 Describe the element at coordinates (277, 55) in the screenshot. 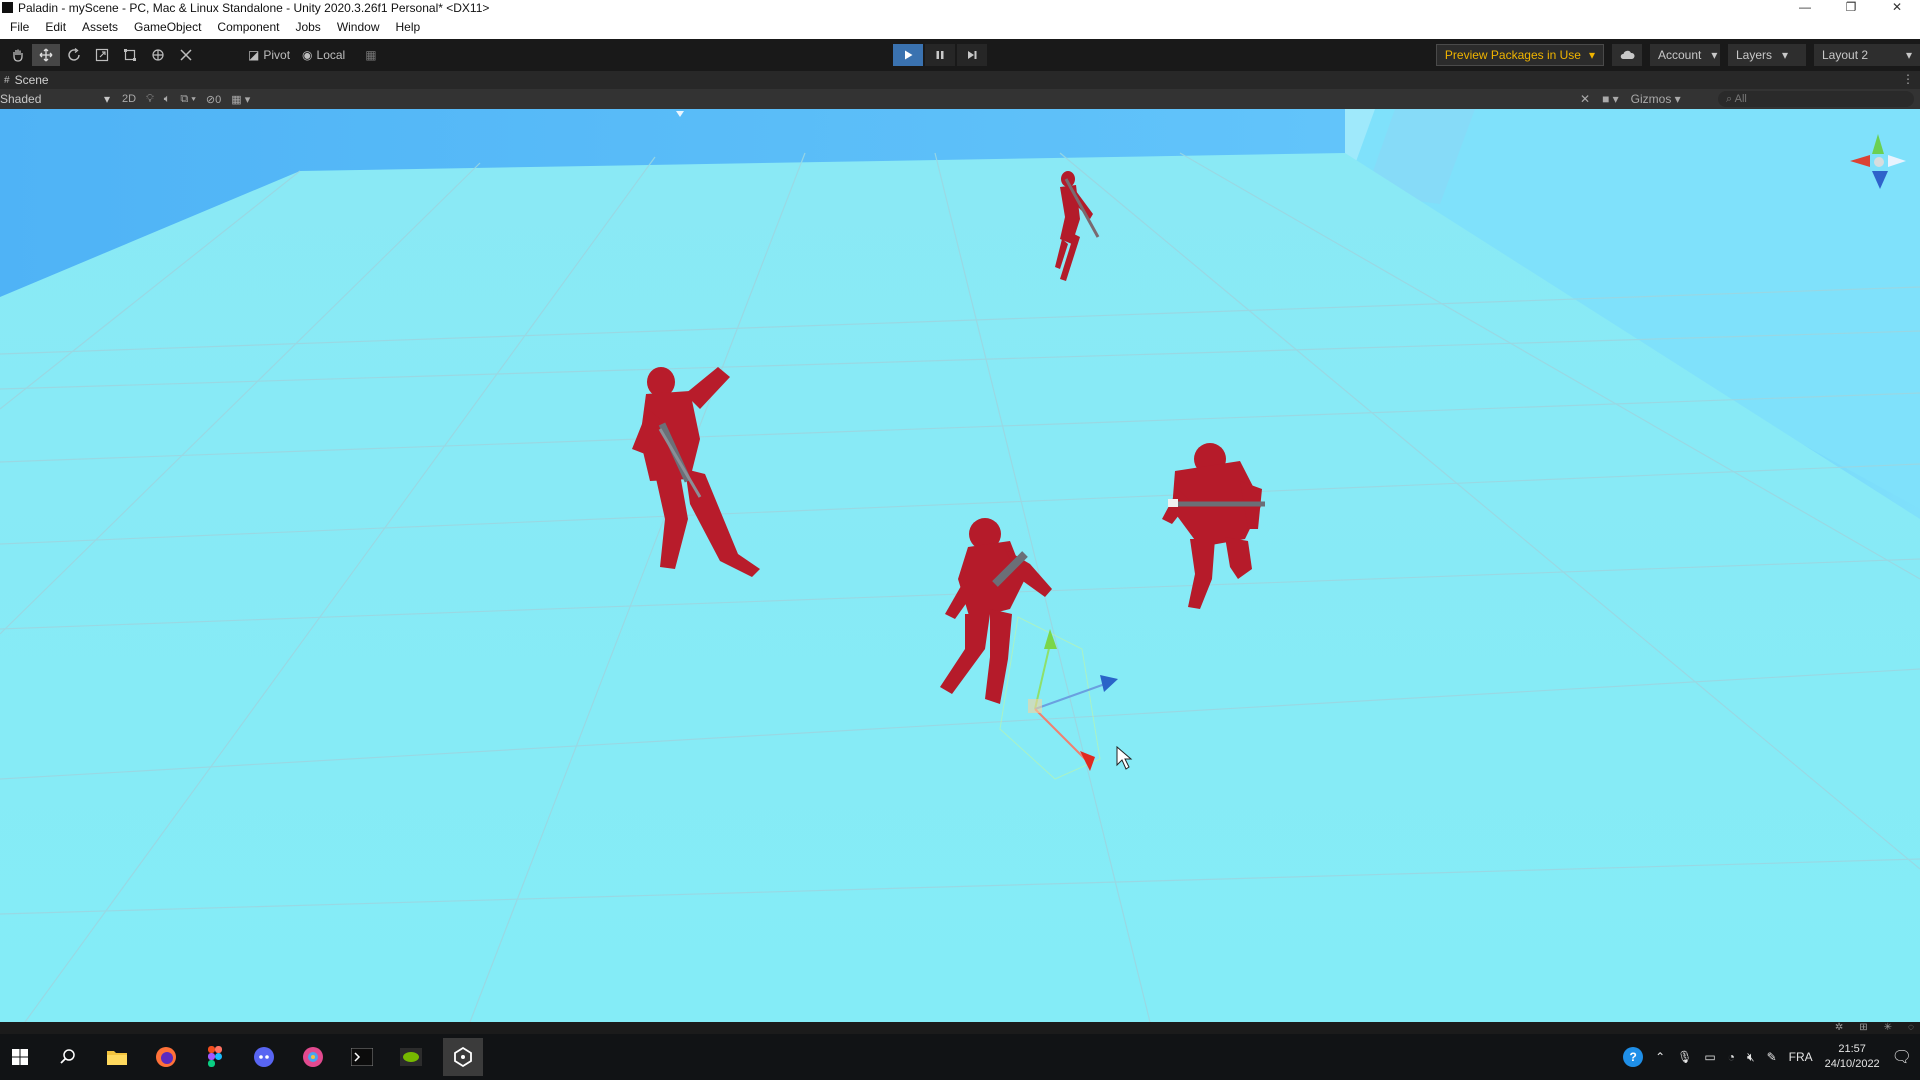

I see `pivot-label: Pivot` at that location.